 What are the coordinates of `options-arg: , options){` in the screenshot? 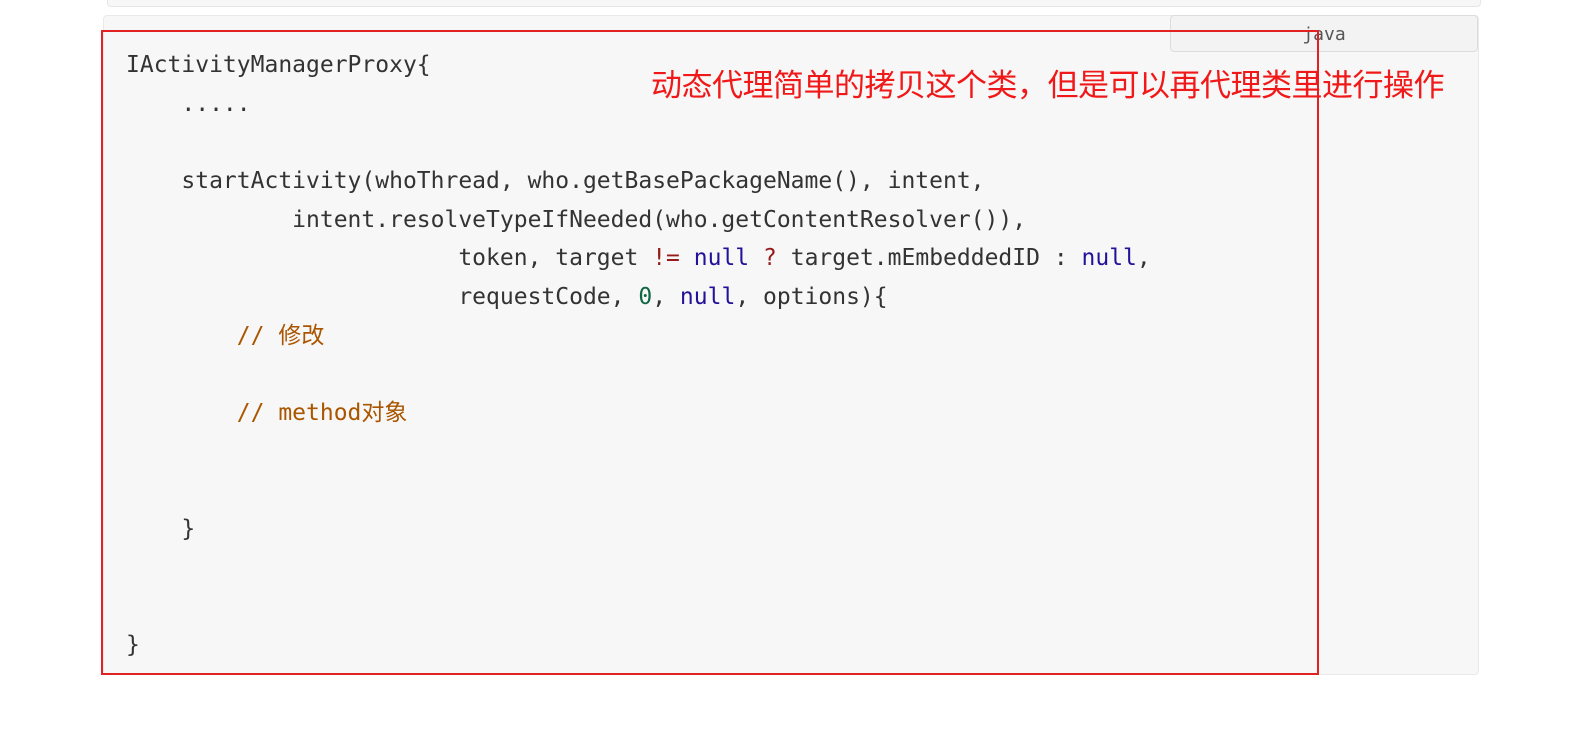 It's located at (811, 297).